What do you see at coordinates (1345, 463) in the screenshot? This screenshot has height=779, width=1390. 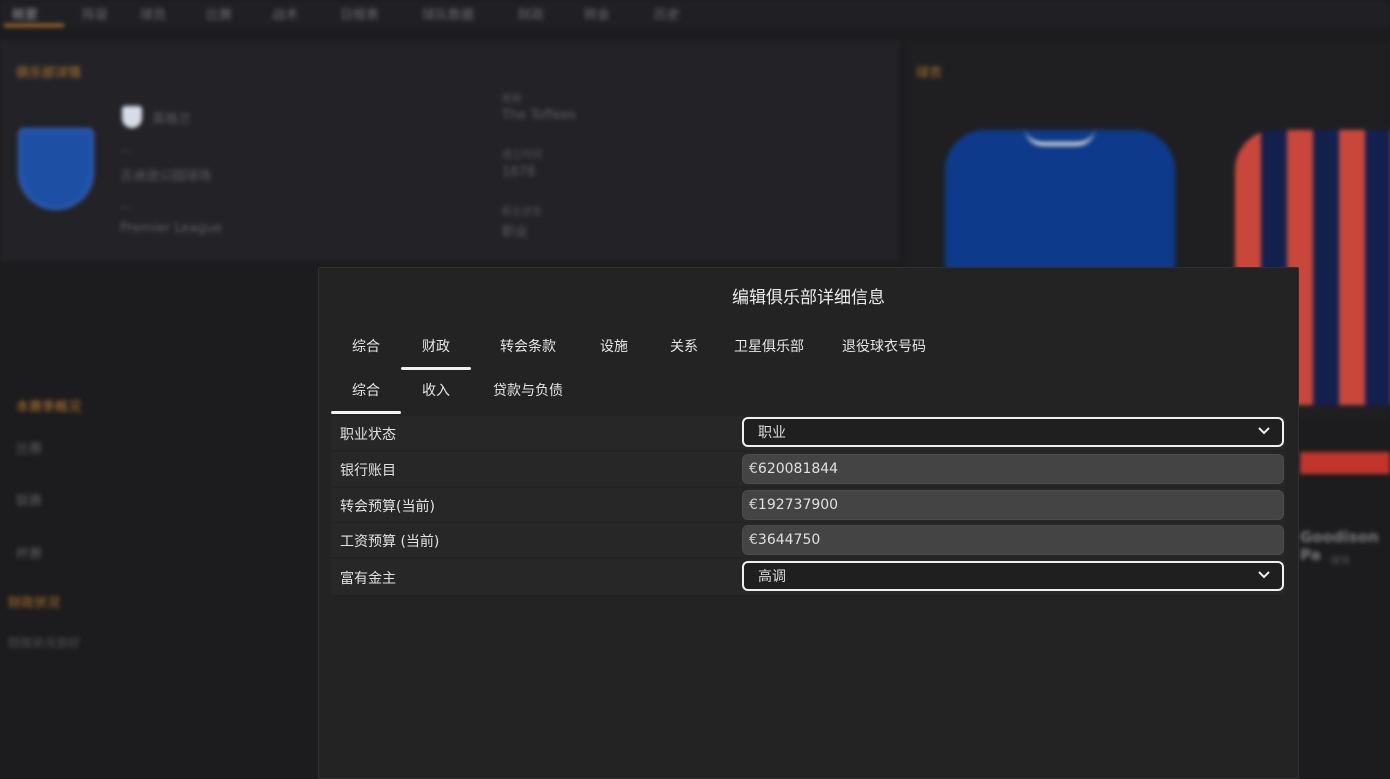 I see `red-badge` at bounding box center [1345, 463].